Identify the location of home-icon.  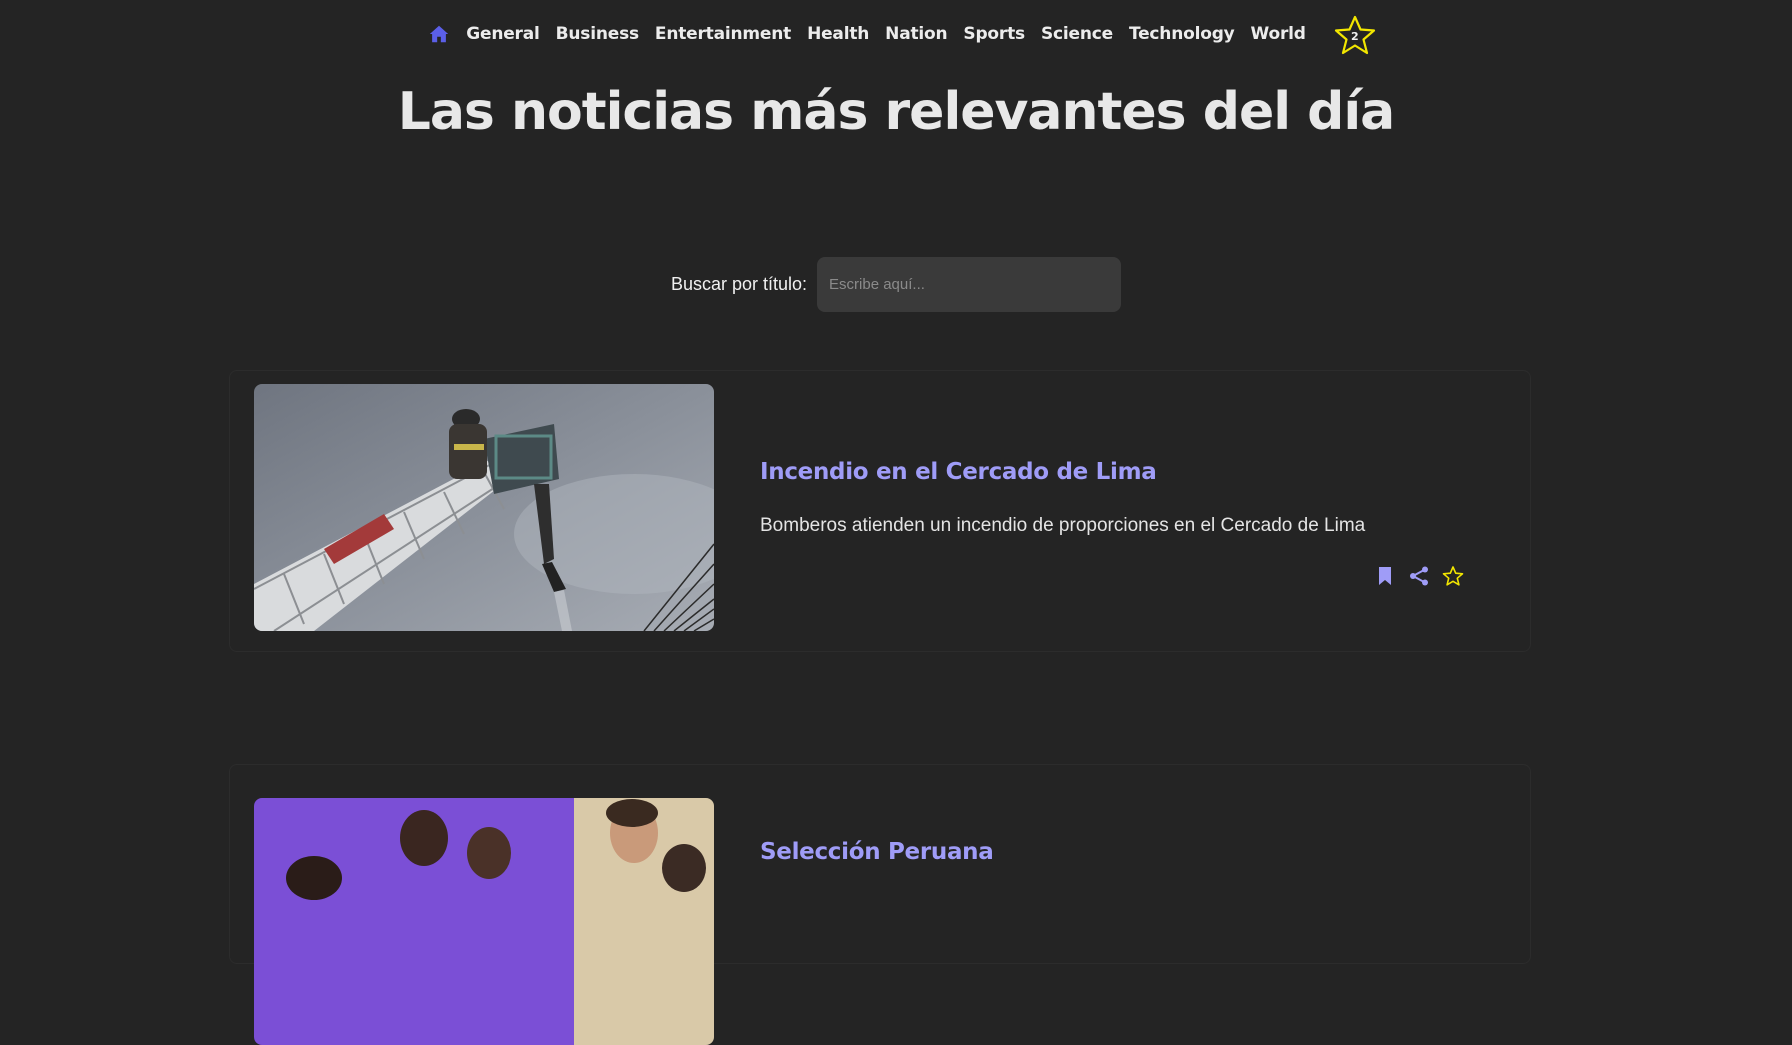
(439, 34).